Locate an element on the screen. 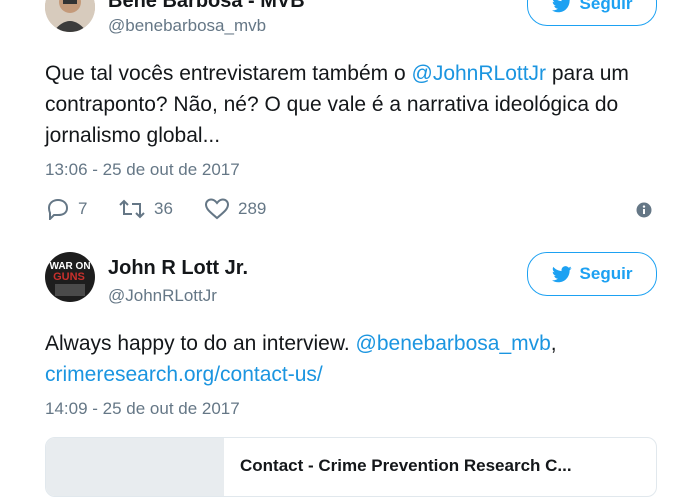  timestamp: 14:09 - 25 de out de 2017 is located at coordinates (142, 409).